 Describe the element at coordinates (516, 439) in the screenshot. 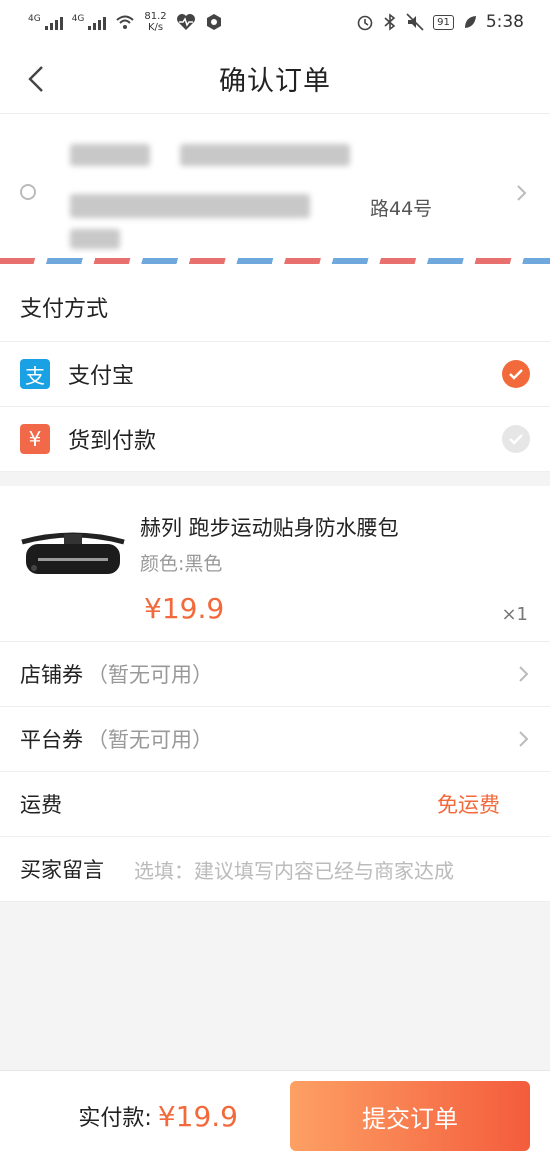

I see `unchecked-radio-icon` at that location.